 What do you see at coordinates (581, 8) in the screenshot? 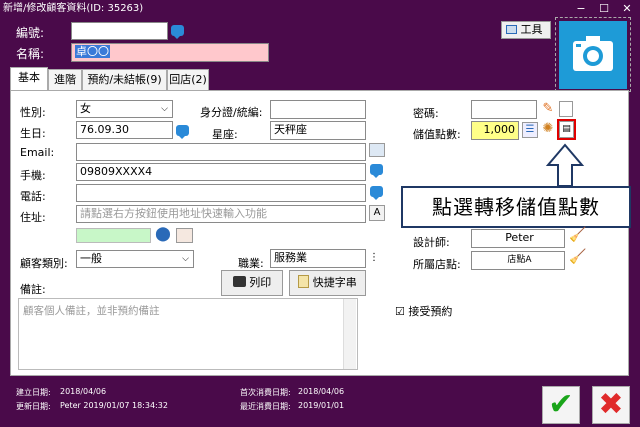
I see `minimize-button: −` at bounding box center [581, 8].